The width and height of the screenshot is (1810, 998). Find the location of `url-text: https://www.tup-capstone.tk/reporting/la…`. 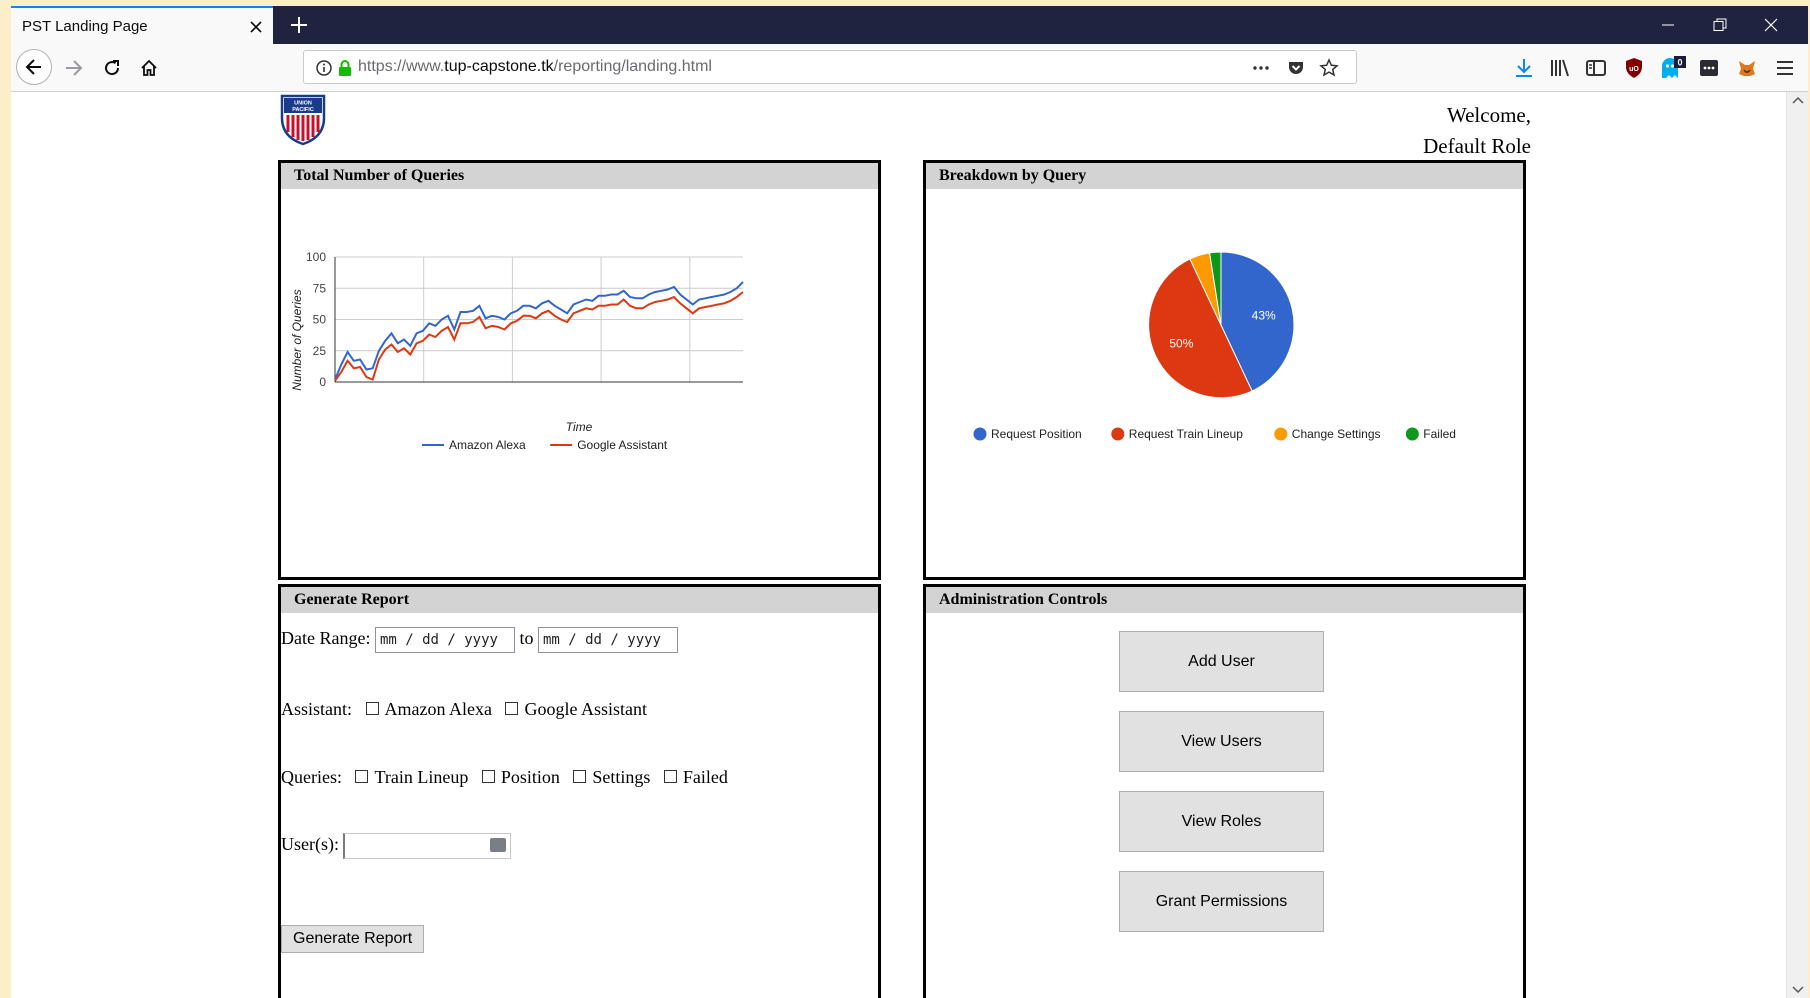

url-text: https://www.tup-capstone.tk/reporting/la… is located at coordinates (535, 67).